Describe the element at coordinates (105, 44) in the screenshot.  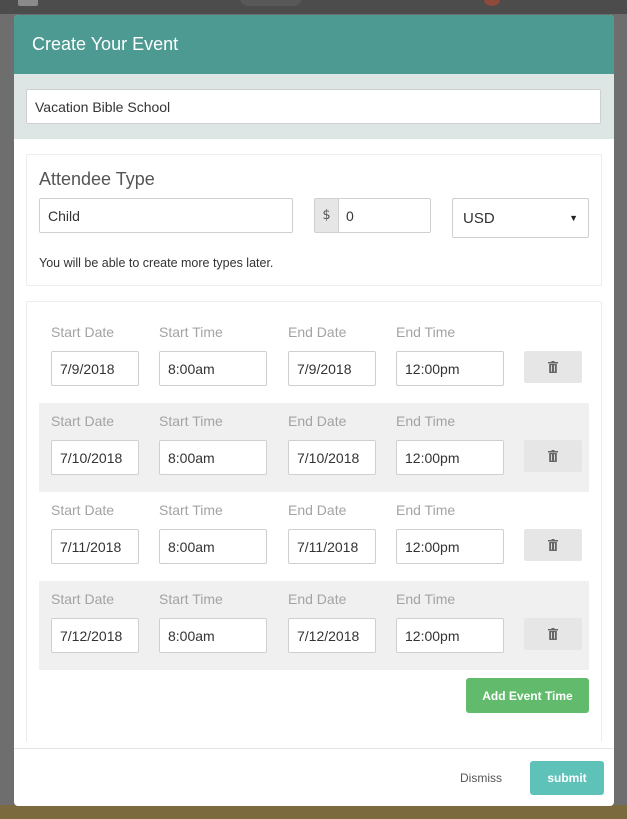
I see `modal-title: Create Your Event` at that location.